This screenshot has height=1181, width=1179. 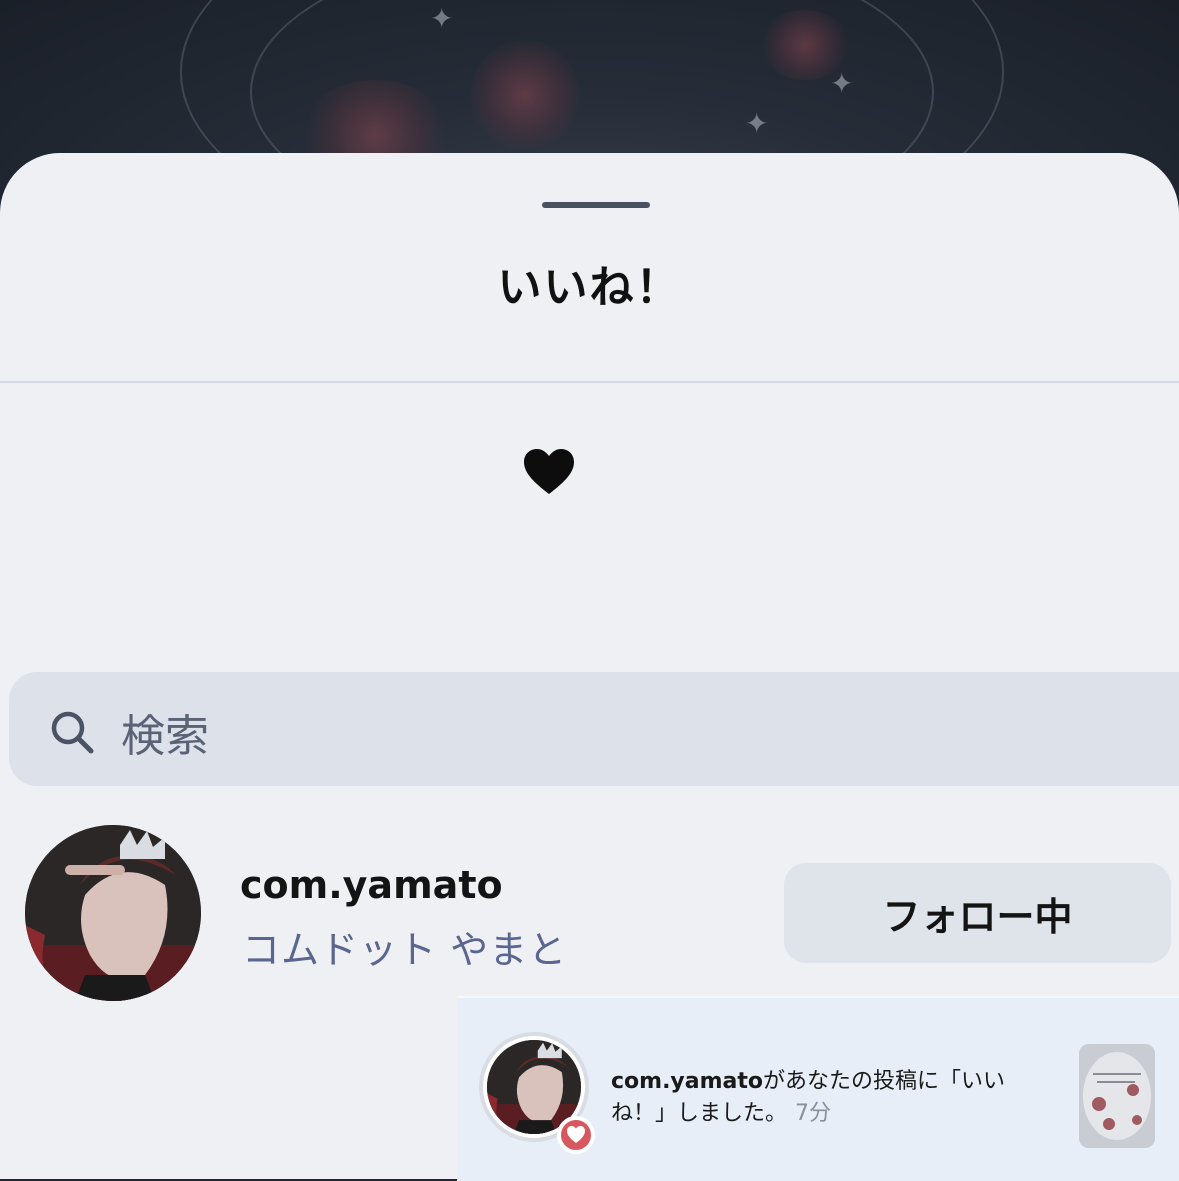 I want to click on notification-text: com.yamatoがあなたの投稿に「いいね！」しました。 7分, so click(x=831, y=1098).